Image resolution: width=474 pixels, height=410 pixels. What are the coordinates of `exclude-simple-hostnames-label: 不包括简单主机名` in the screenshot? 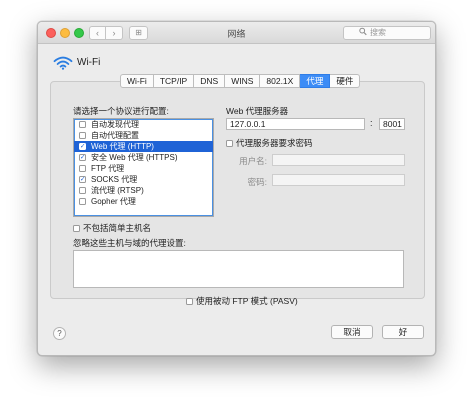 It's located at (117, 228).